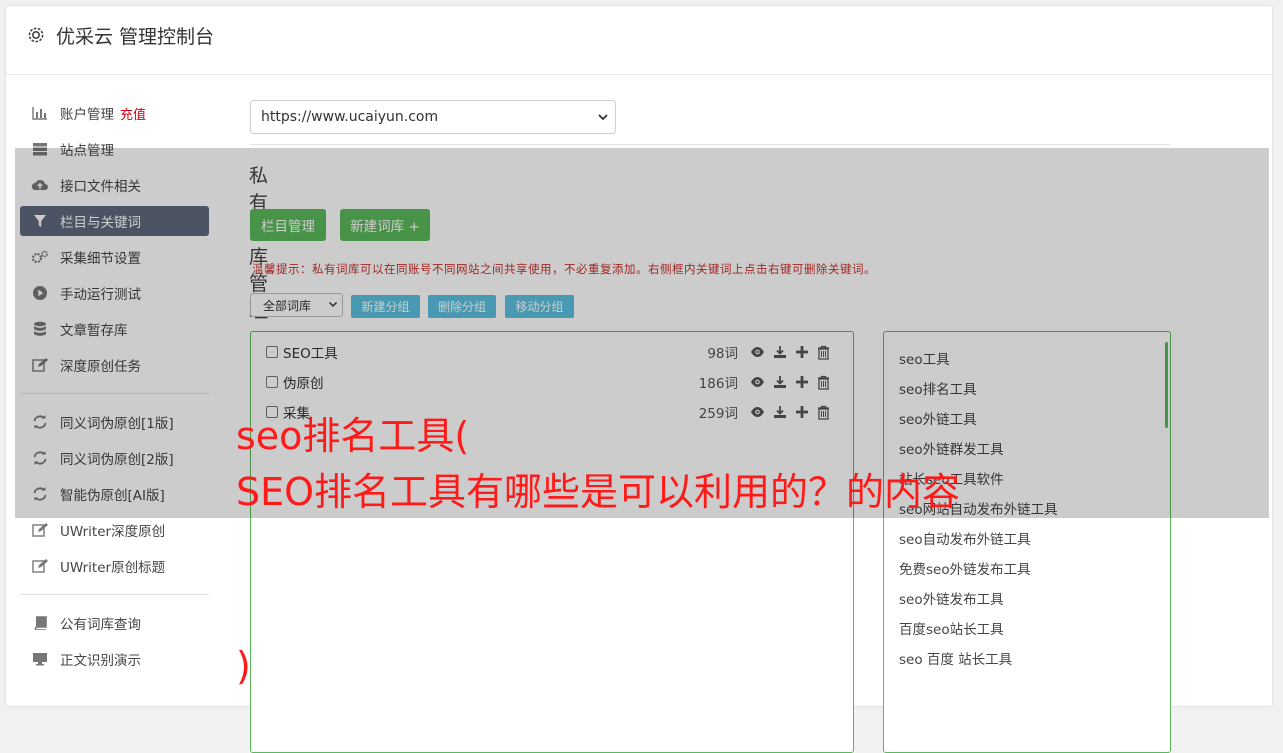 Image resolution: width=1283 pixels, height=753 pixels. I want to click on bar-chart-icon, so click(40, 113).